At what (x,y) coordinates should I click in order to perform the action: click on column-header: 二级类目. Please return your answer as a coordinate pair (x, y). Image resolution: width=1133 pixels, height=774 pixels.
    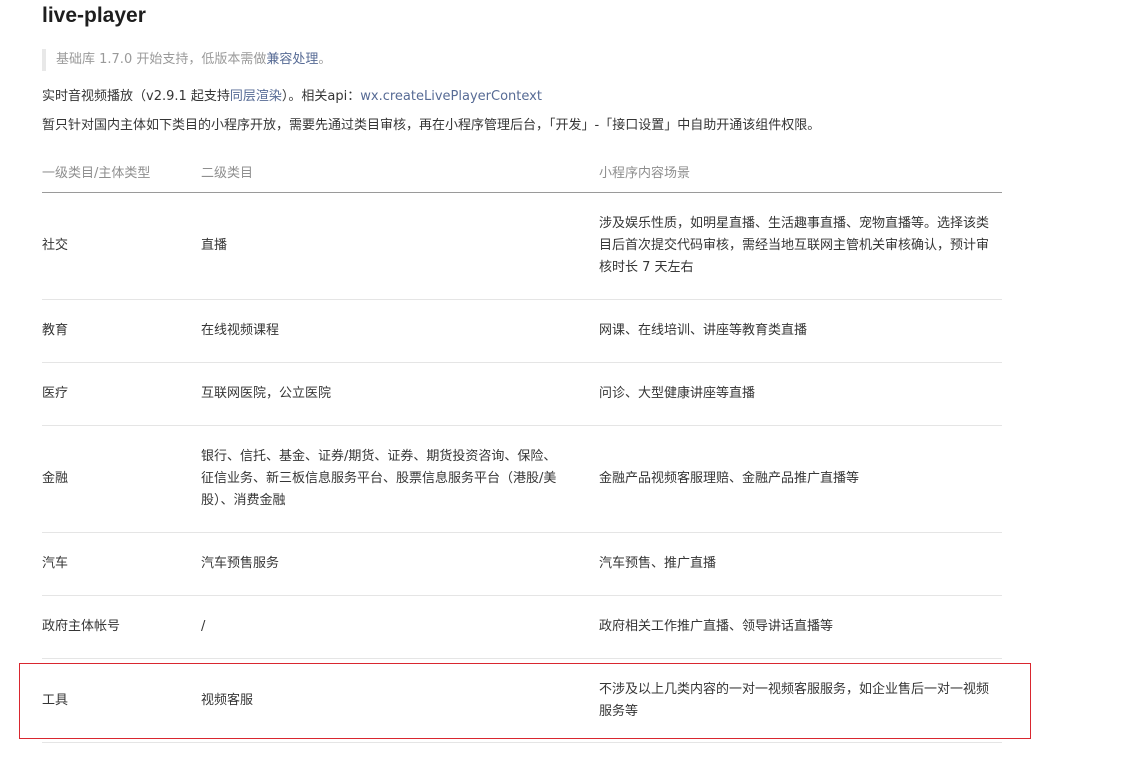
    Looking at the image, I should click on (400, 171).